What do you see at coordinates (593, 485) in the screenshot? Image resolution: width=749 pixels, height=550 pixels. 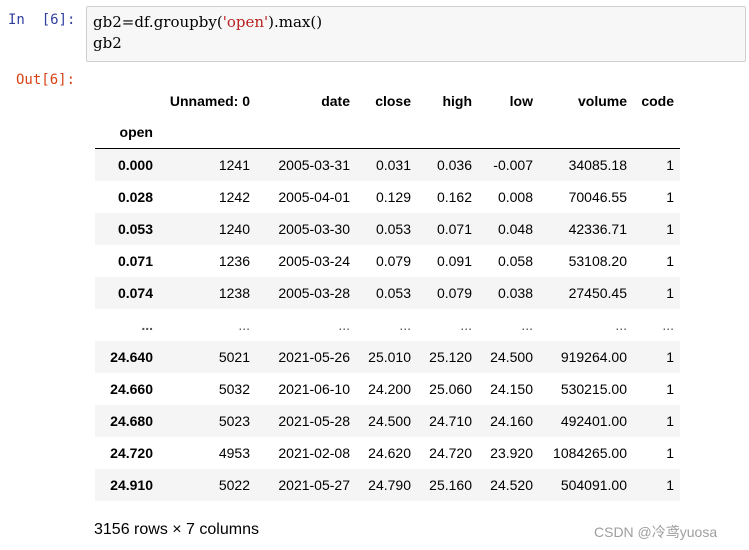 I see `table-cell: 504091.00` at bounding box center [593, 485].